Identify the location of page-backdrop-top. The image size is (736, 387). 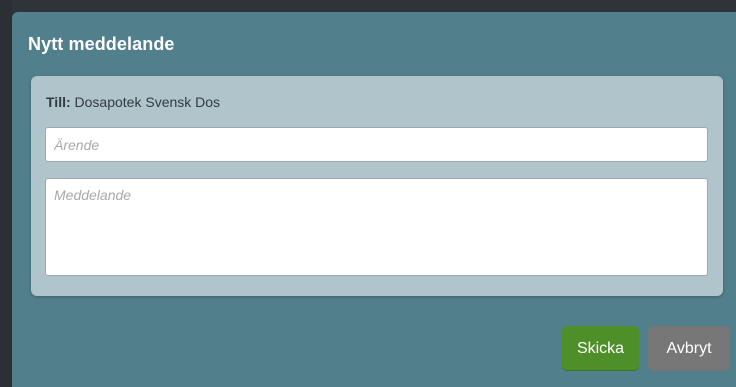
(368, 6).